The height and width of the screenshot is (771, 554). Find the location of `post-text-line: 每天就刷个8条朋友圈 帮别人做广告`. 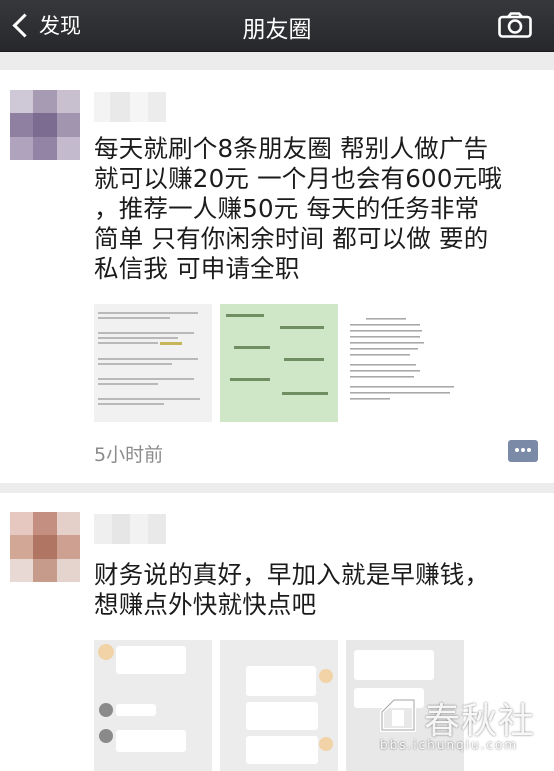

post-text-line: 每天就刷个8条朋友圈 帮别人做广告 is located at coordinates (291, 148).